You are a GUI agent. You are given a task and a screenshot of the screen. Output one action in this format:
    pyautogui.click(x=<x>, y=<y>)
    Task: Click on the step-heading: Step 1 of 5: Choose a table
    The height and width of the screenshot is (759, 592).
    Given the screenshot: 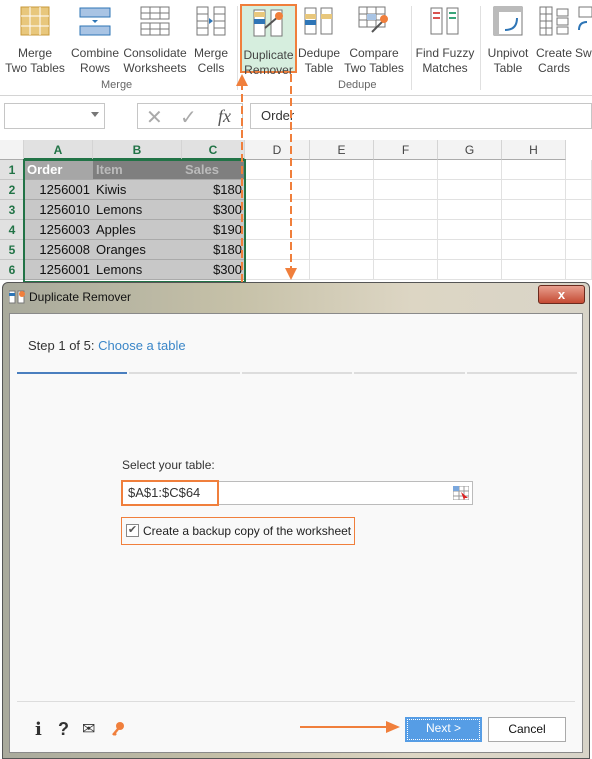 What is the action you would take?
    pyautogui.click(x=107, y=345)
    